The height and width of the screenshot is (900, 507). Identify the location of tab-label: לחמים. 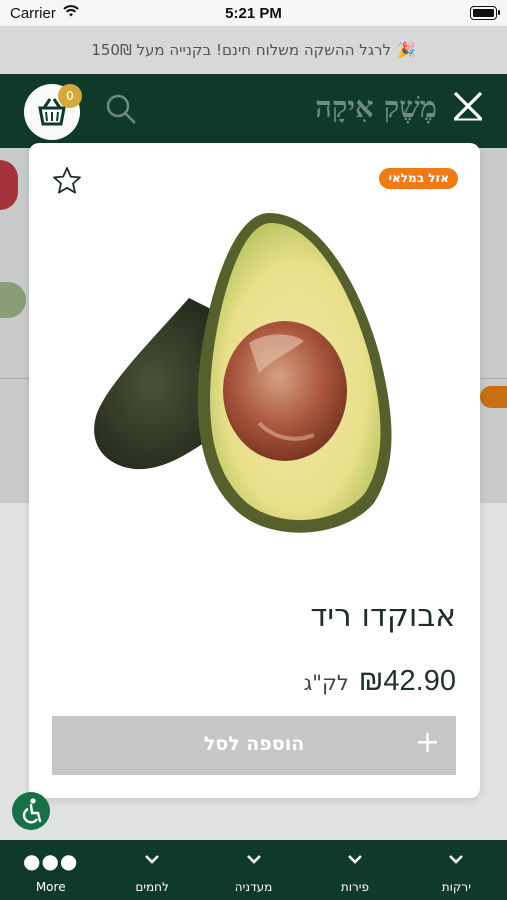
(152, 887).